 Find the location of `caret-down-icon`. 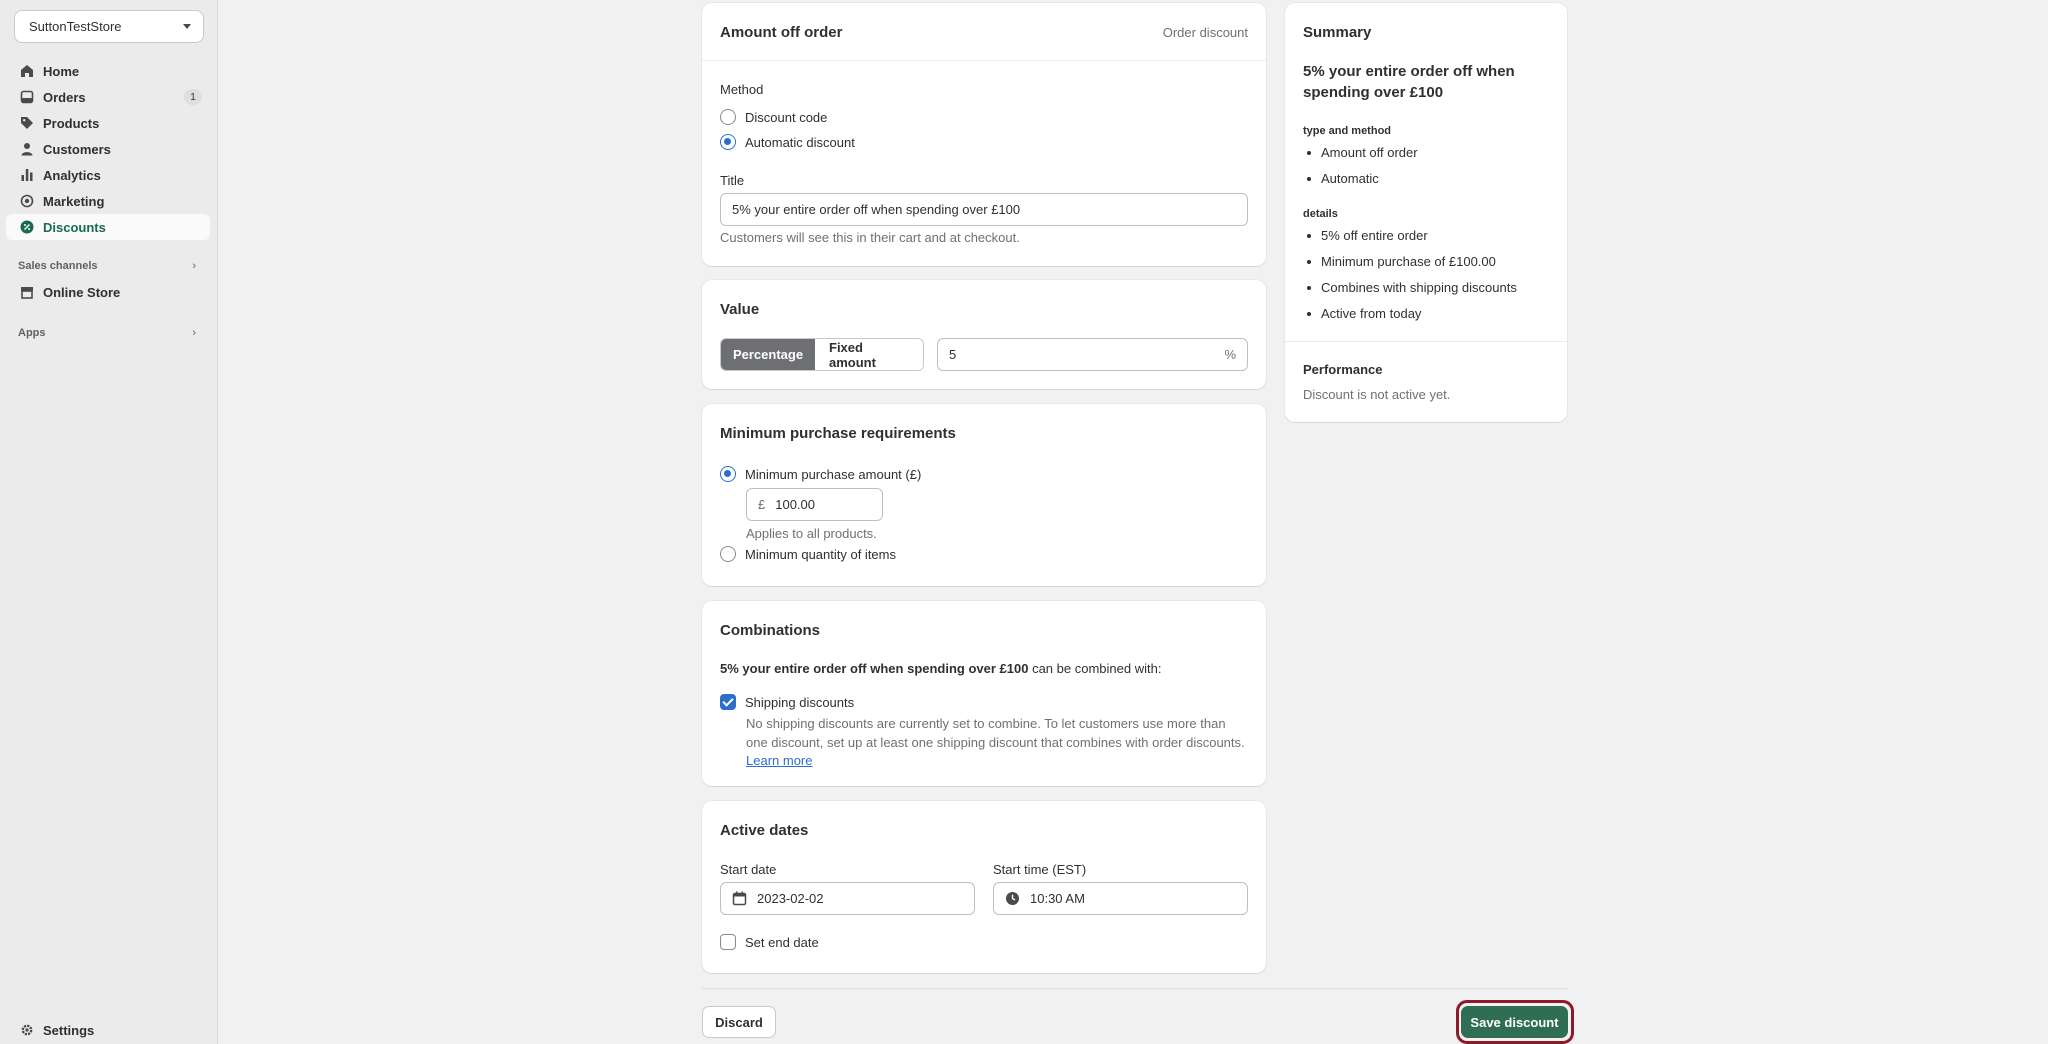

caret-down-icon is located at coordinates (187, 26).